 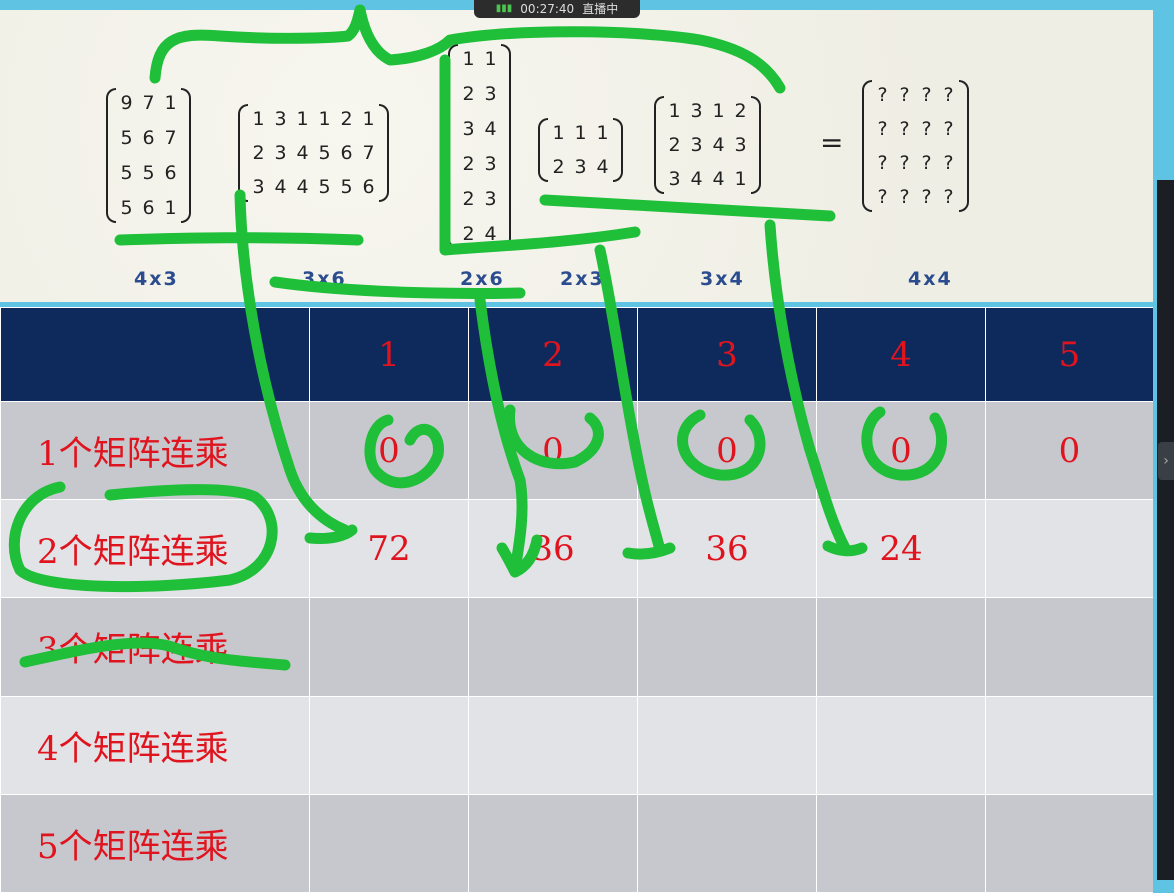 I want to click on header-corner, so click(x=155, y=354).